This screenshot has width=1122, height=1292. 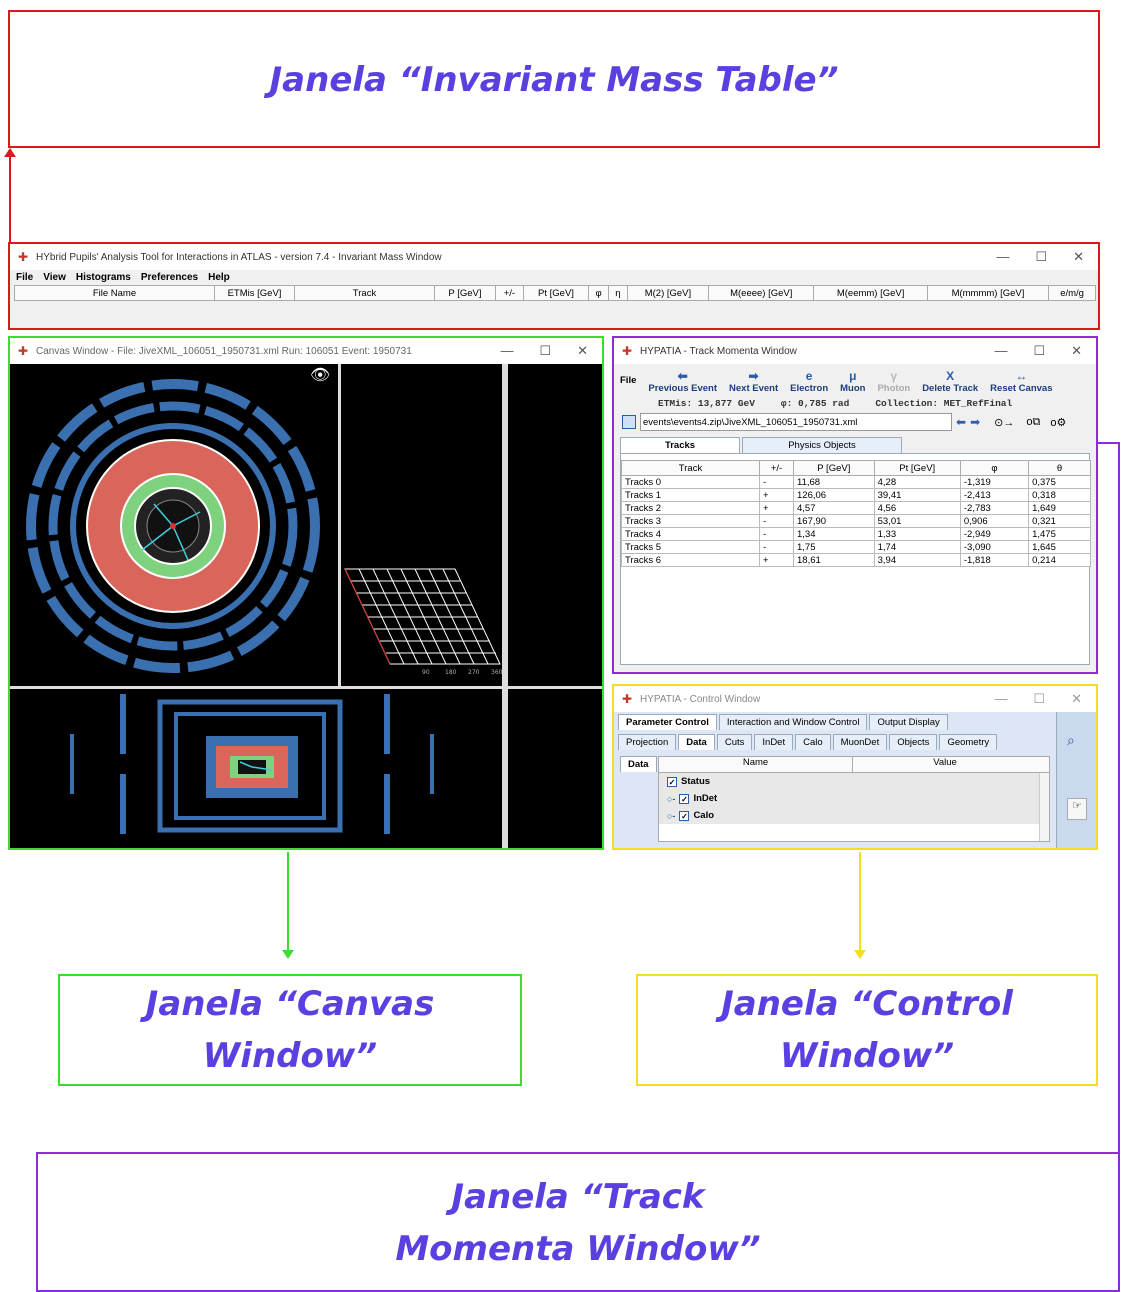 What do you see at coordinates (734, 742) in the screenshot?
I see `tab-cuts: Cuts` at bounding box center [734, 742].